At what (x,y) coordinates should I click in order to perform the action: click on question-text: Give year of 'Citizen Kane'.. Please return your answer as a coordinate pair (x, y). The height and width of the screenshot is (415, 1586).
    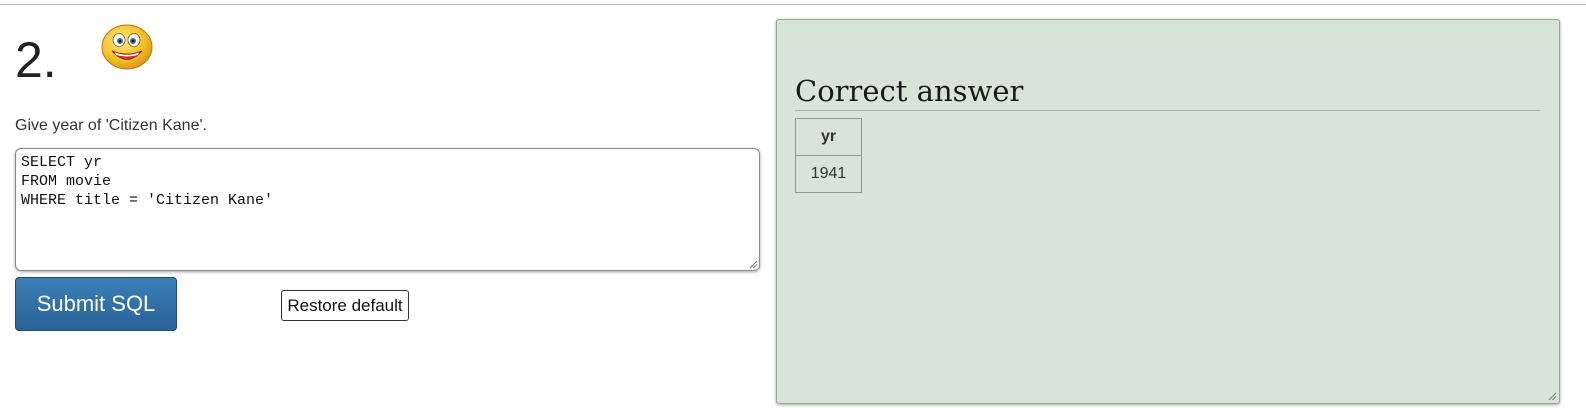
    Looking at the image, I should click on (111, 125).